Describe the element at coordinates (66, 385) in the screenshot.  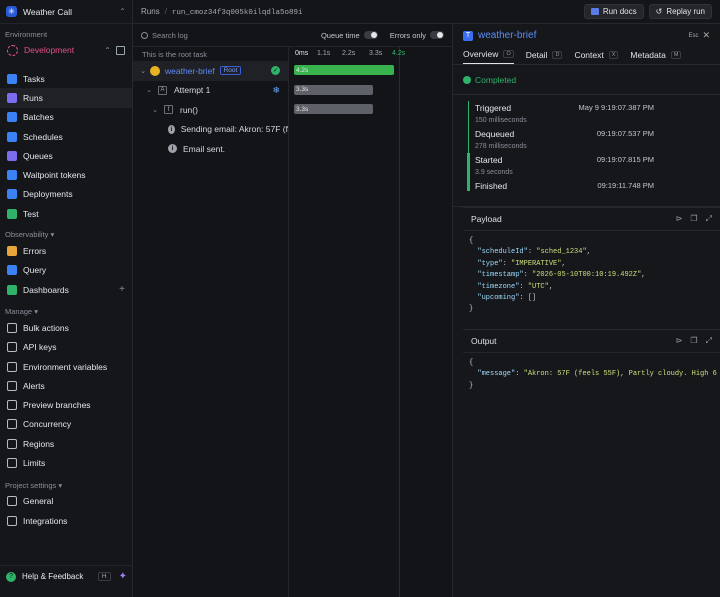
I see `sidebar-item-alerts: Alerts` at that location.